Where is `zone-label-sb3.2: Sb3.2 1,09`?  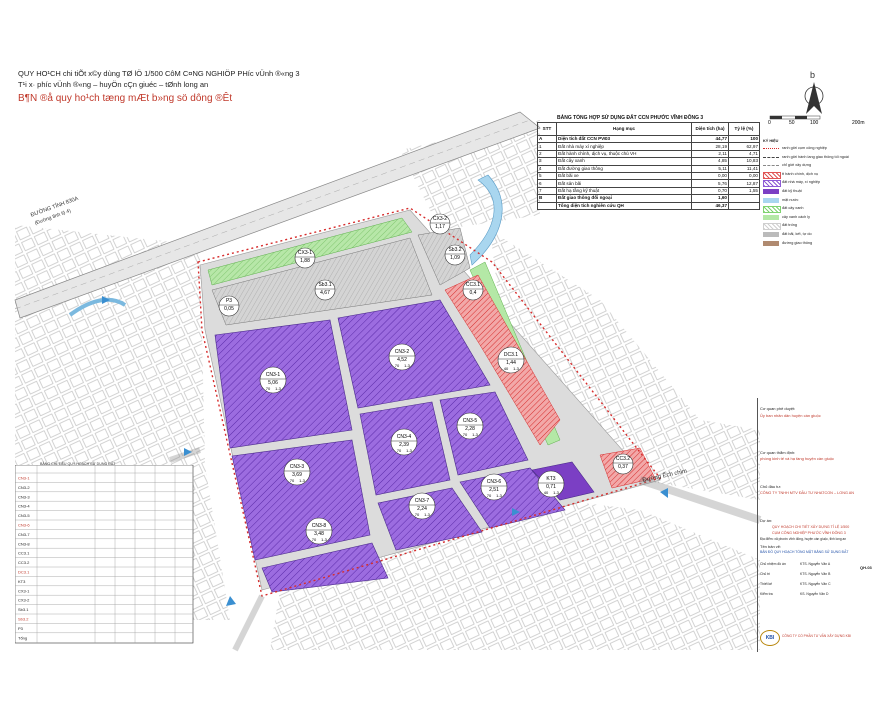 zone-label-sb3.2: Sb3.2 1,09 is located at coordinates (455, 255).